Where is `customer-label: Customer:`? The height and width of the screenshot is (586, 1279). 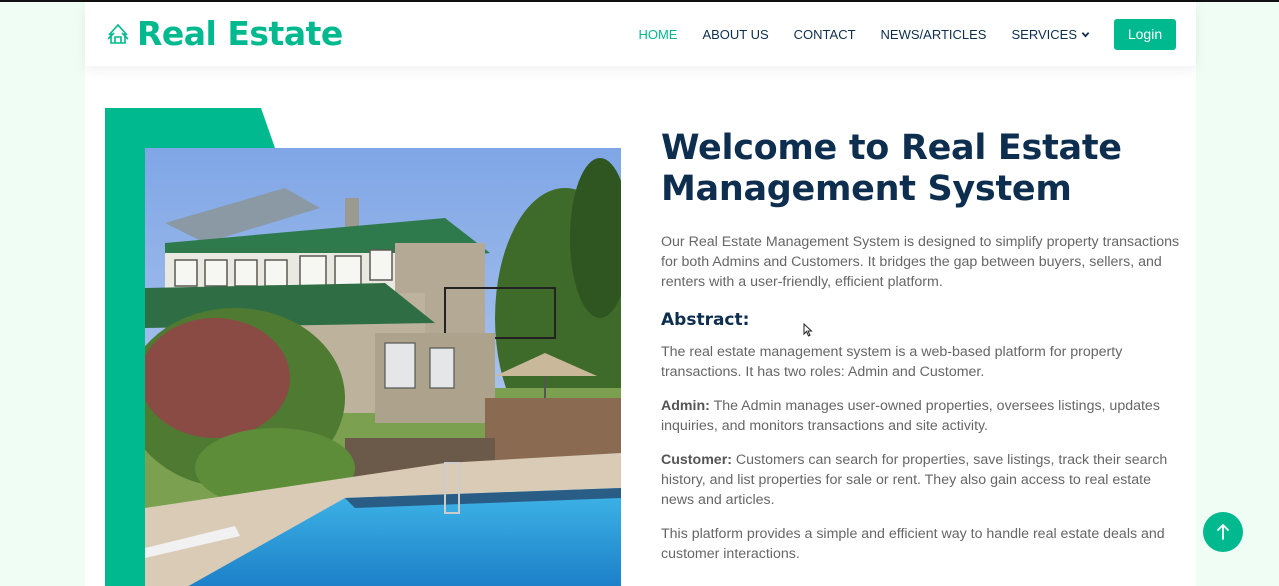 customer-label: Customer: is located at coordinates (696, 460).